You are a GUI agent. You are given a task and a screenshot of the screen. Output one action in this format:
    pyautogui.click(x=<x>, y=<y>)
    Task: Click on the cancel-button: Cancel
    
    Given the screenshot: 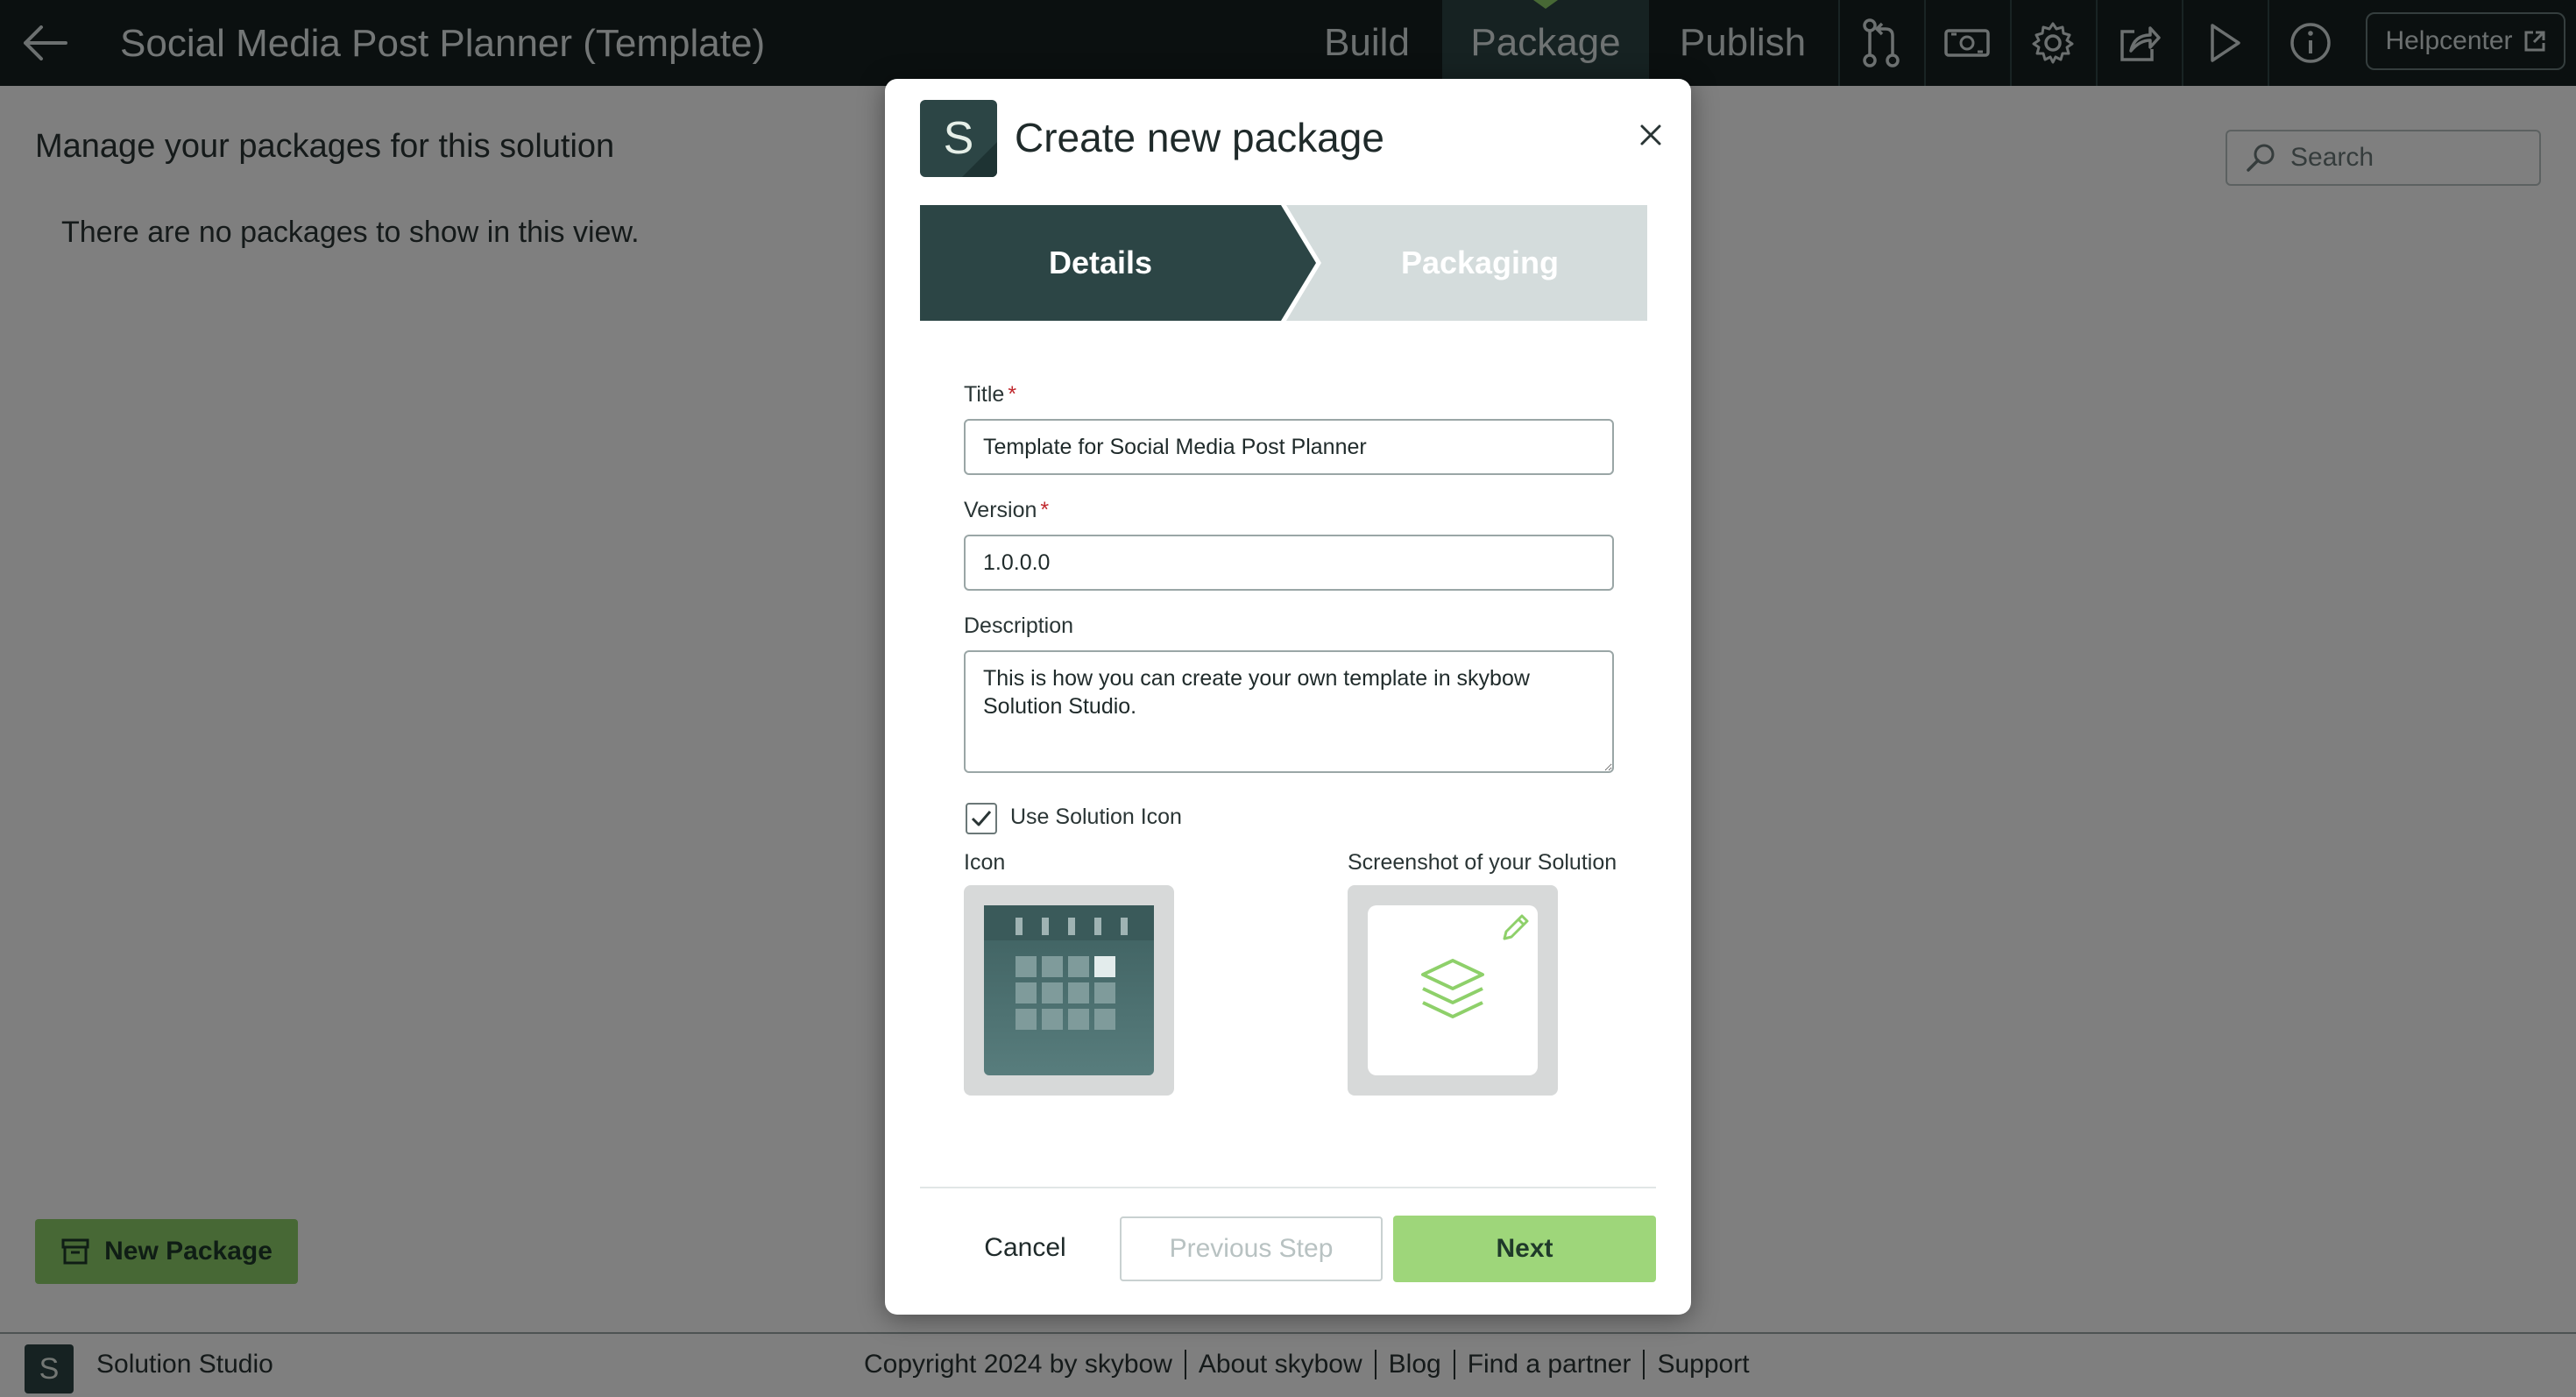 What is the action you would take?
    pyautogui.click(x=1025, y=1248)
    